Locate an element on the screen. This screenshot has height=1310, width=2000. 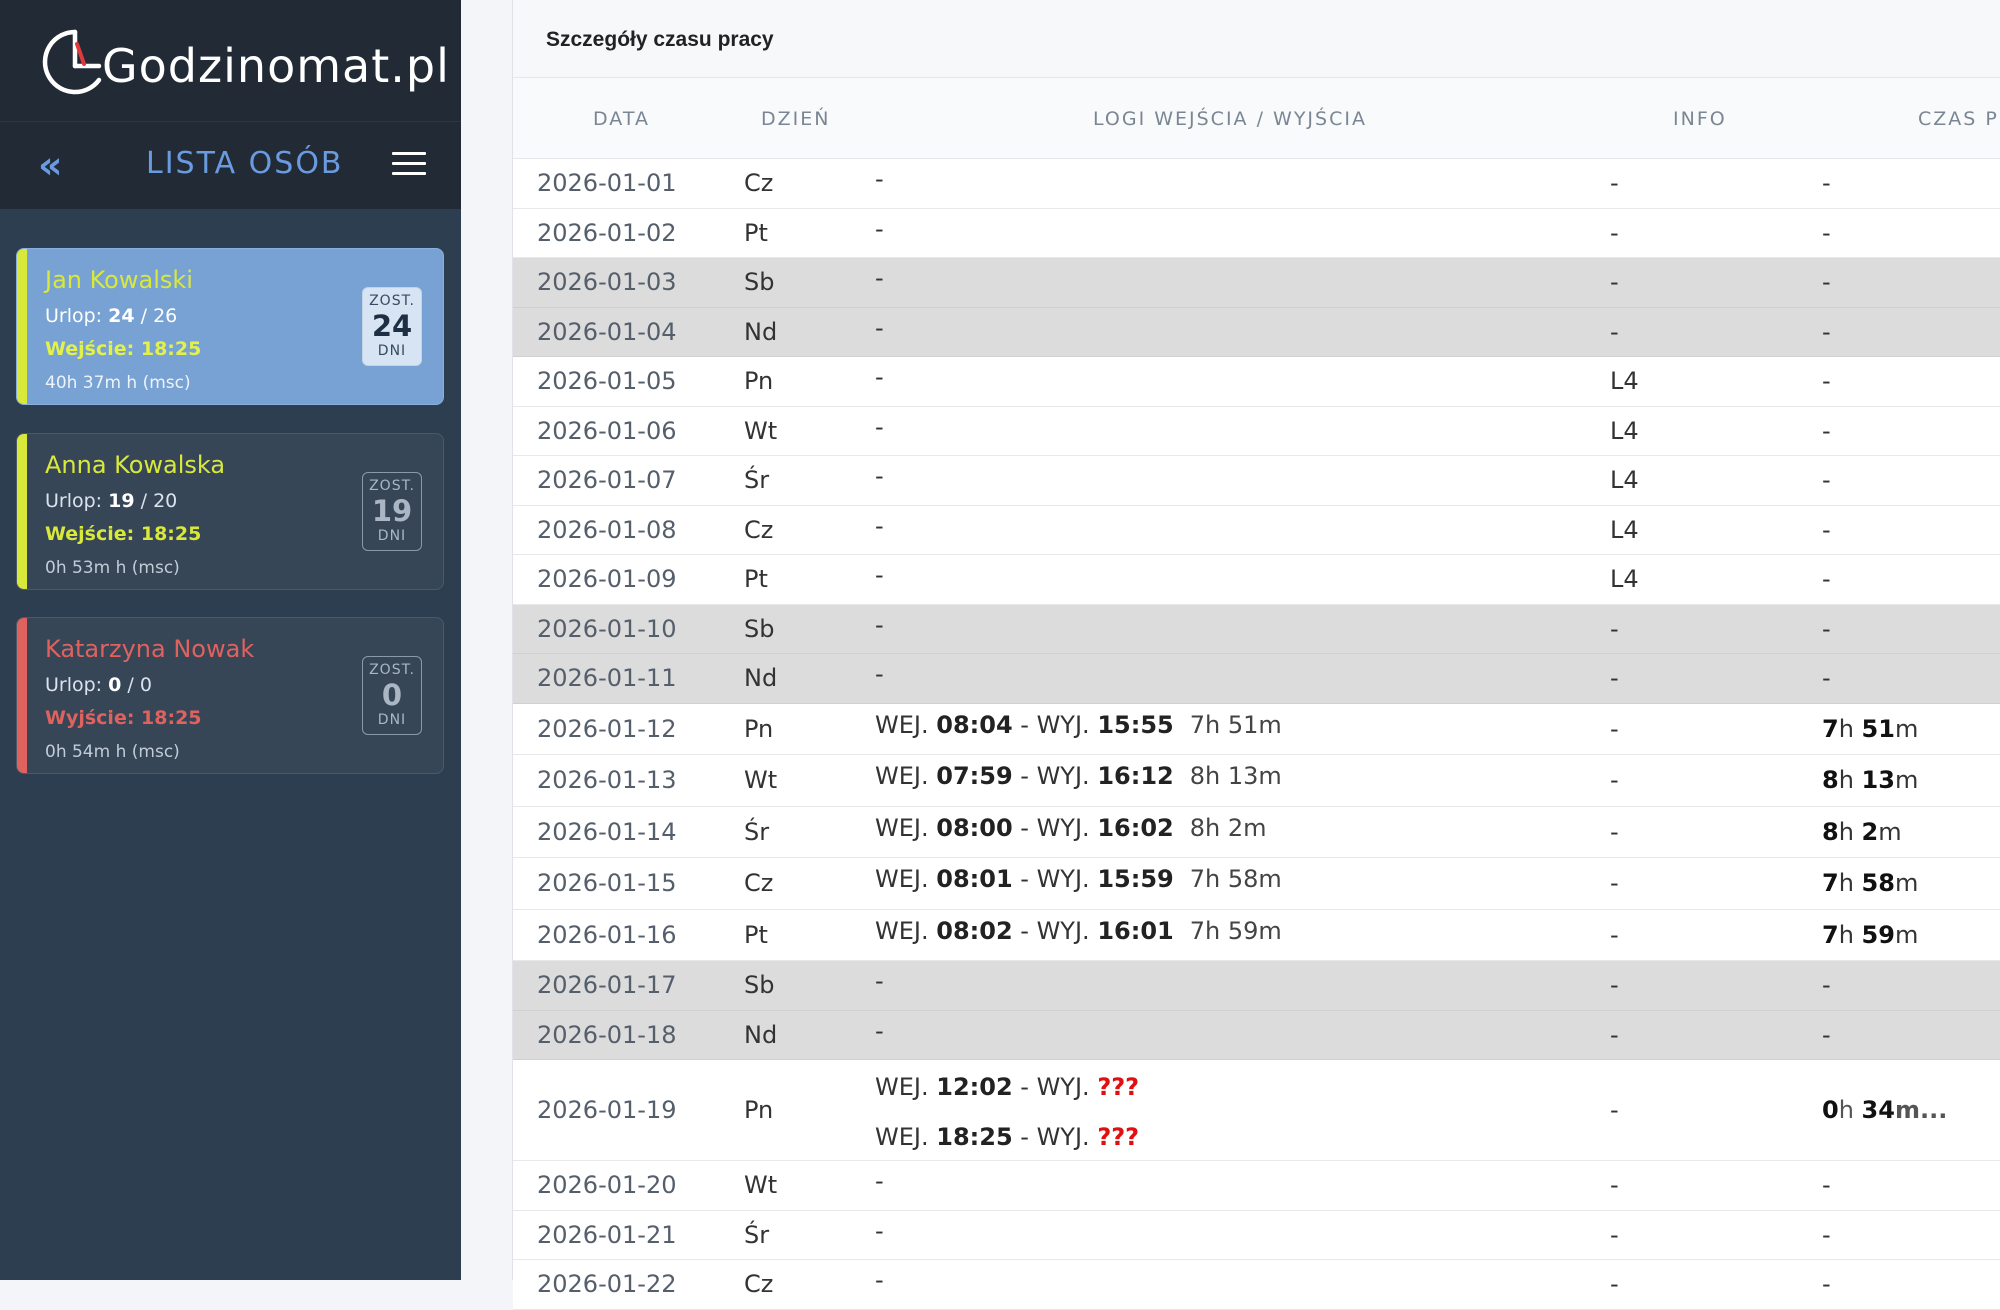
row-date: 2026-01-19 is located at coordinates (607, 1110).